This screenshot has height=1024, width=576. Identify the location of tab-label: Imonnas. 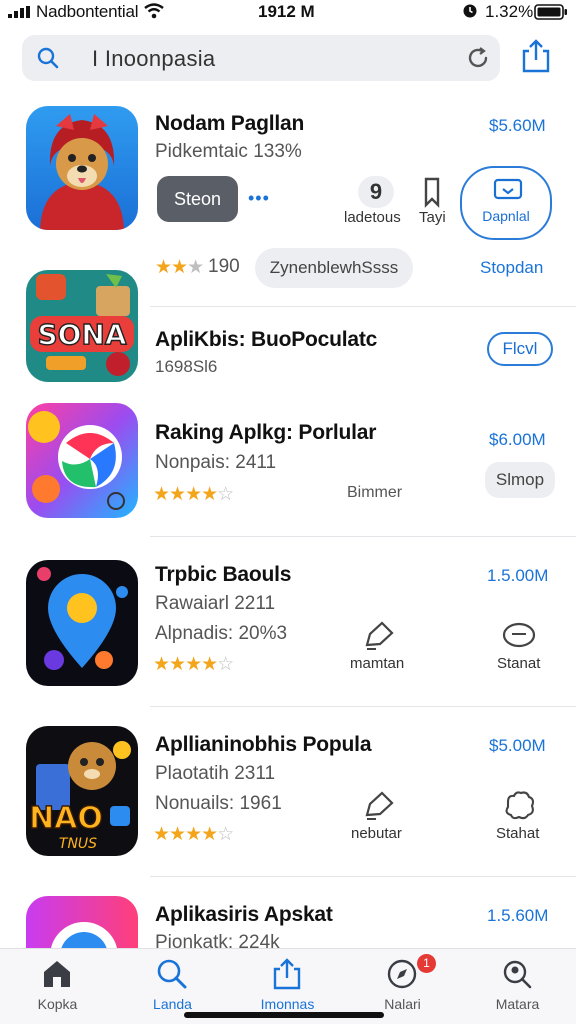
(287, 1004).